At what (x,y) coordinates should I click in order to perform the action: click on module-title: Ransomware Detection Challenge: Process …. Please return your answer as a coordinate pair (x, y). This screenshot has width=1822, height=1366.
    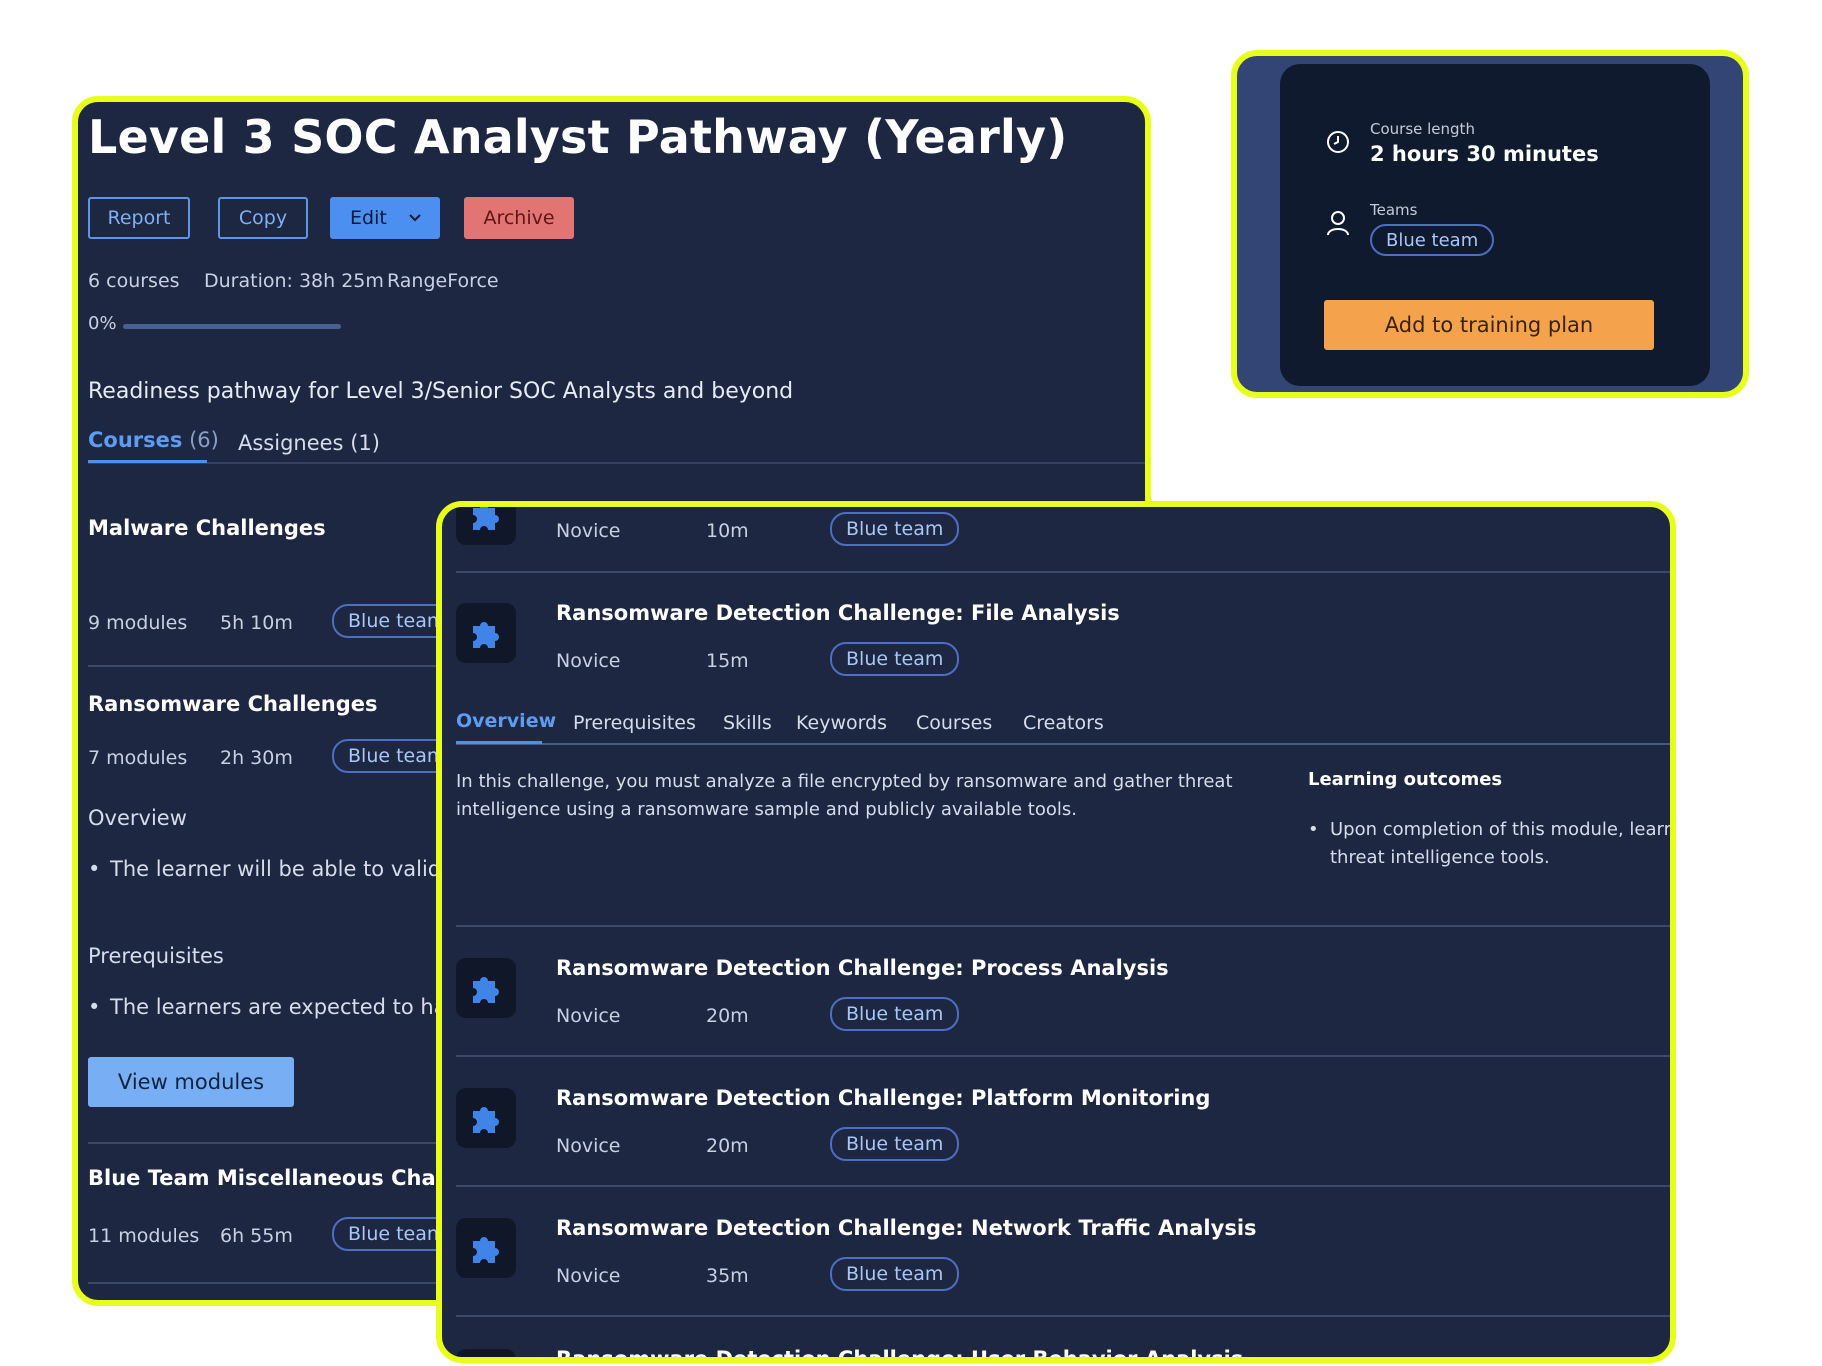
    Looking at the image, I should click on (862, 968).